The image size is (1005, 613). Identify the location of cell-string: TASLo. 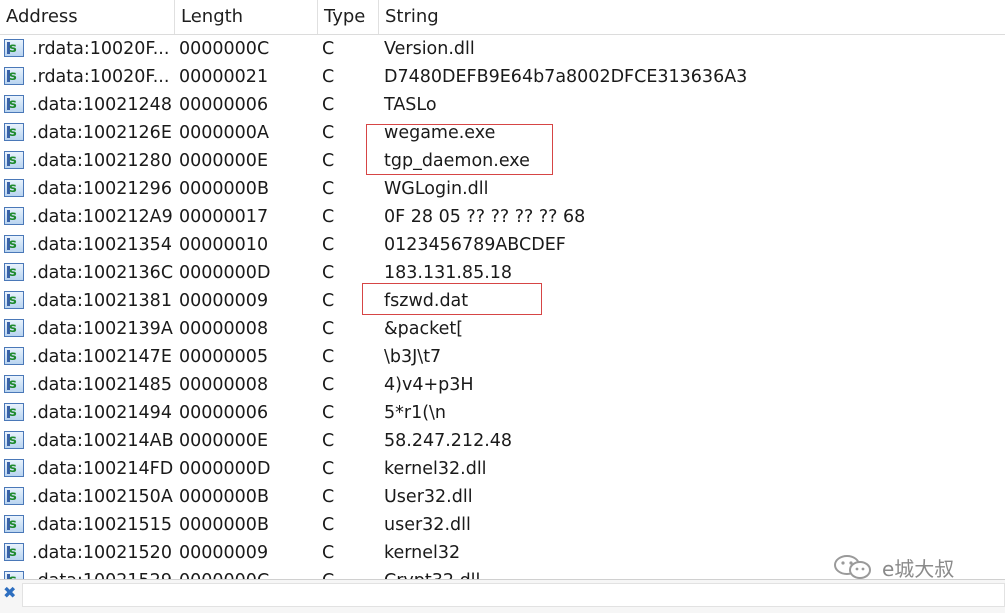
(410, 105).